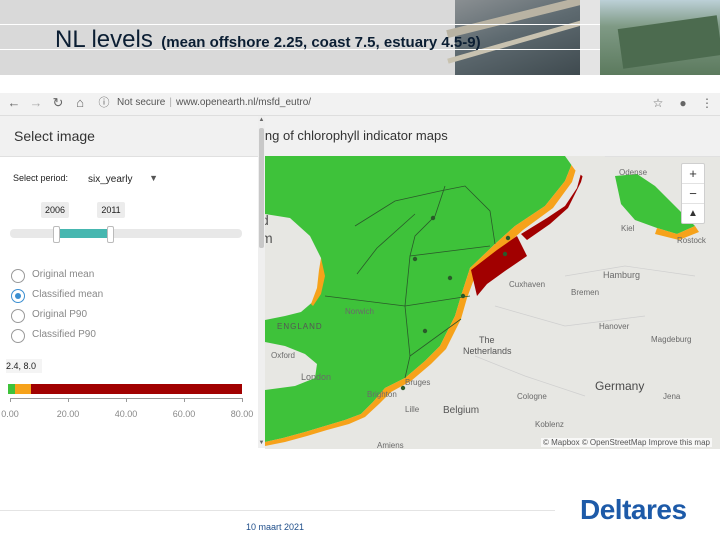 The width and height of the screenshot is (720, 540). Describe the element at coordinates (110, 234) in the screenshot. I see `year-end-handle` at that location.